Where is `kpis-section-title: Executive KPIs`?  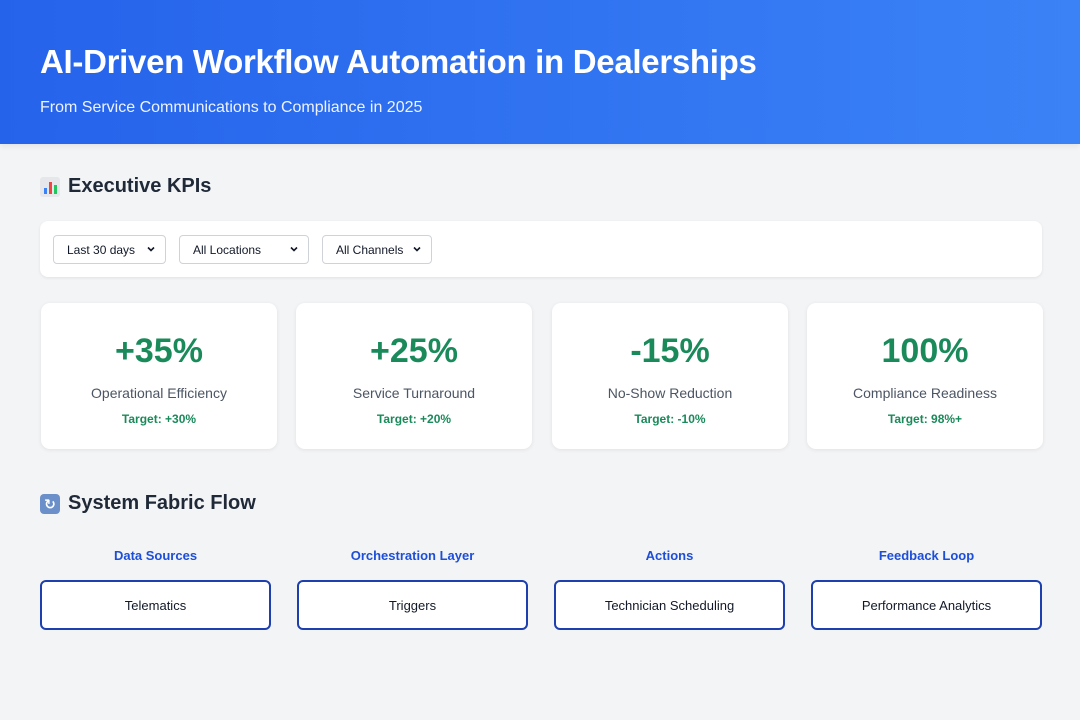
kpis-section-title: Executive KPIs is located at coordinates (125, 186).